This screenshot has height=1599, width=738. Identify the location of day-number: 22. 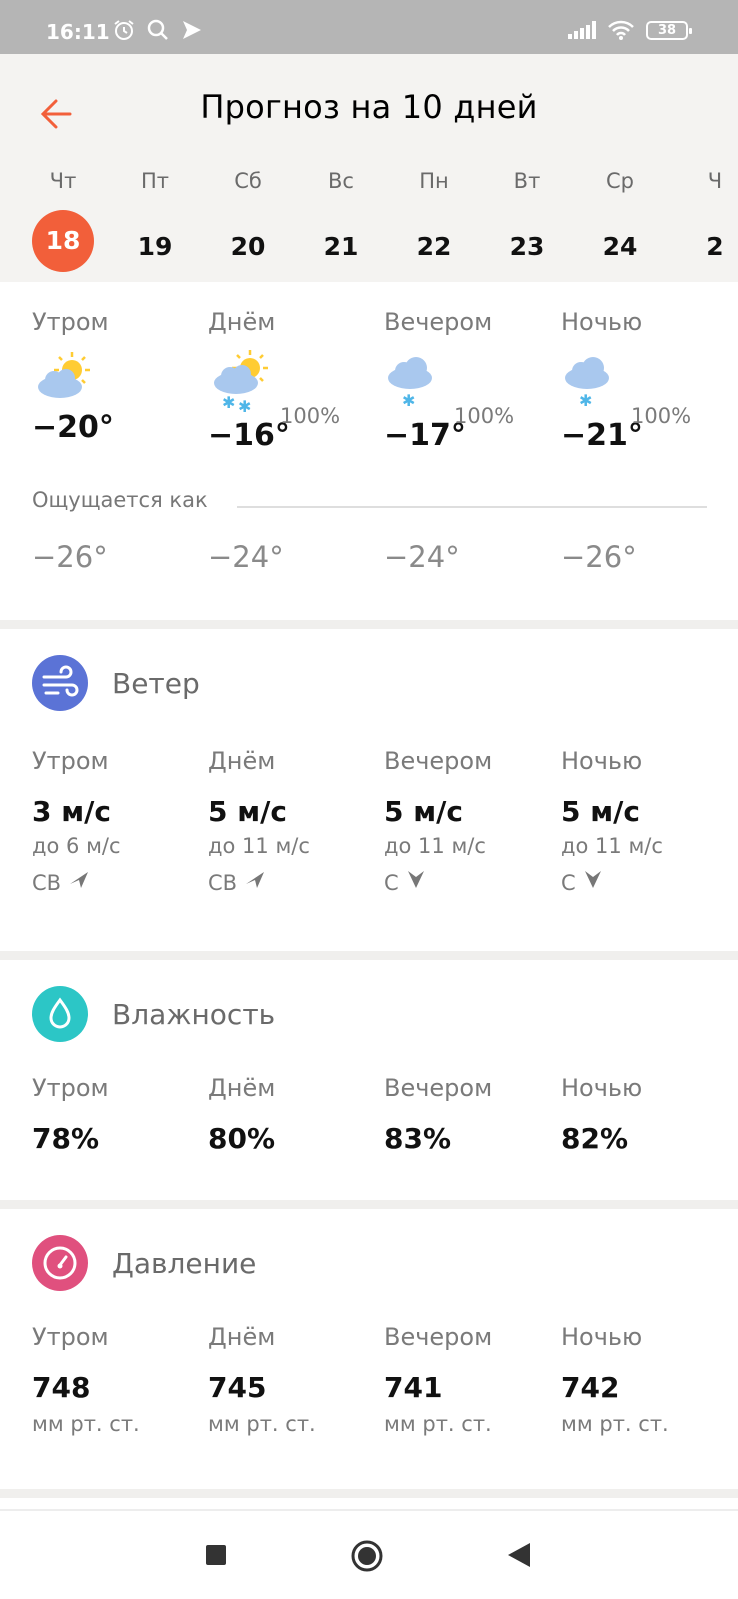
(434, 246).